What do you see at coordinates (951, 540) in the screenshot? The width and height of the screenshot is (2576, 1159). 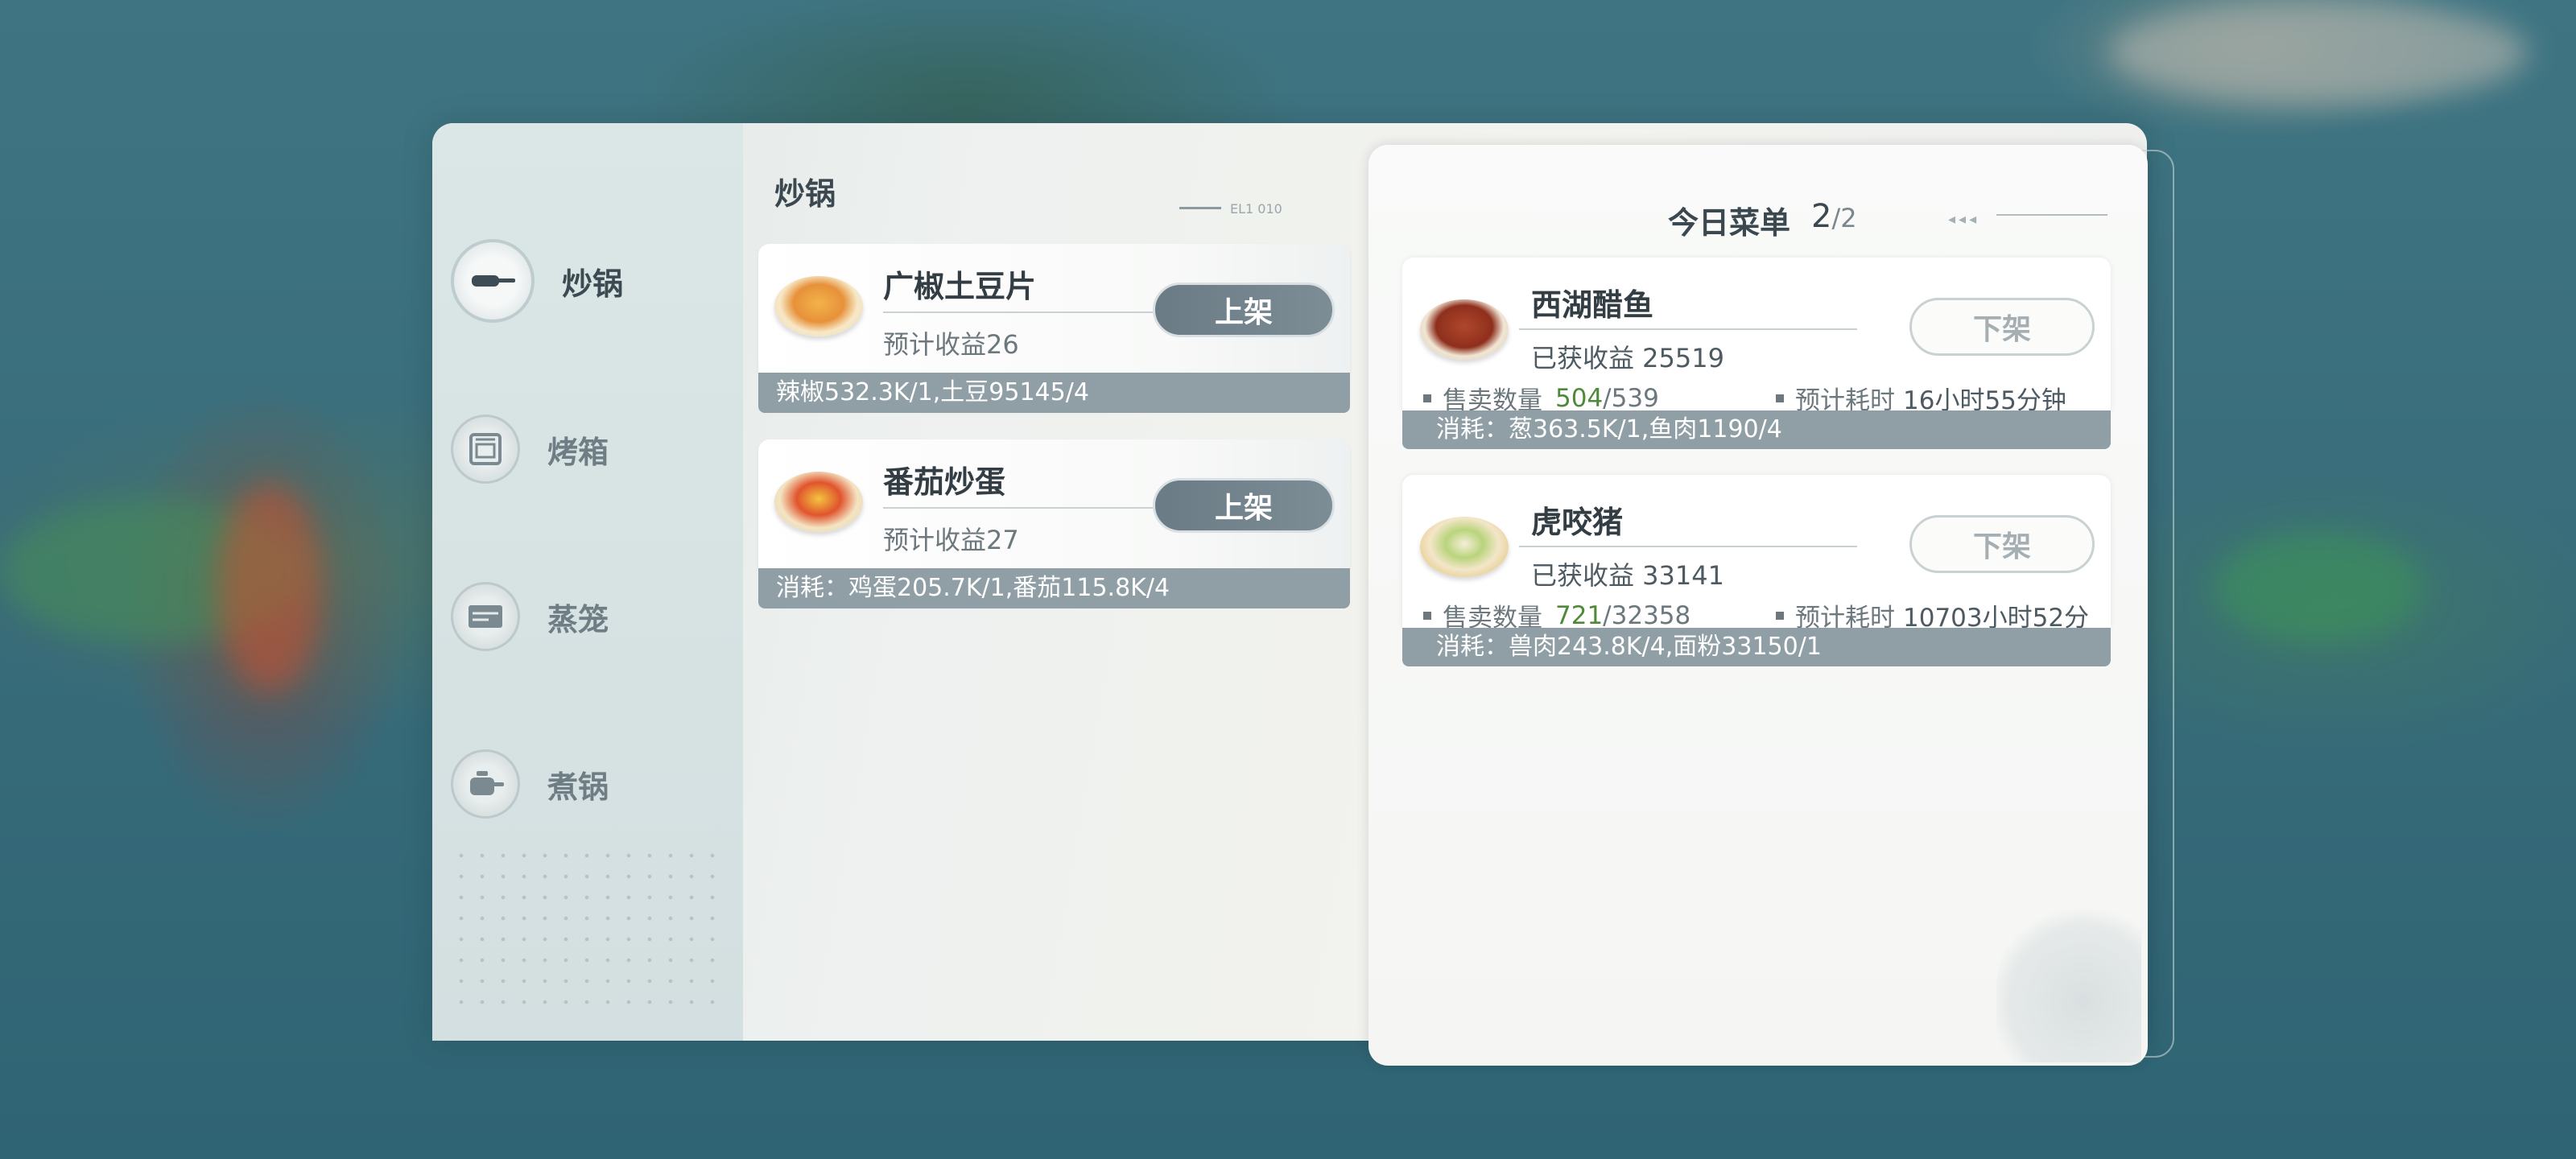 I see `recipe-income: 预计收益27` at bounding box center [951, 540].